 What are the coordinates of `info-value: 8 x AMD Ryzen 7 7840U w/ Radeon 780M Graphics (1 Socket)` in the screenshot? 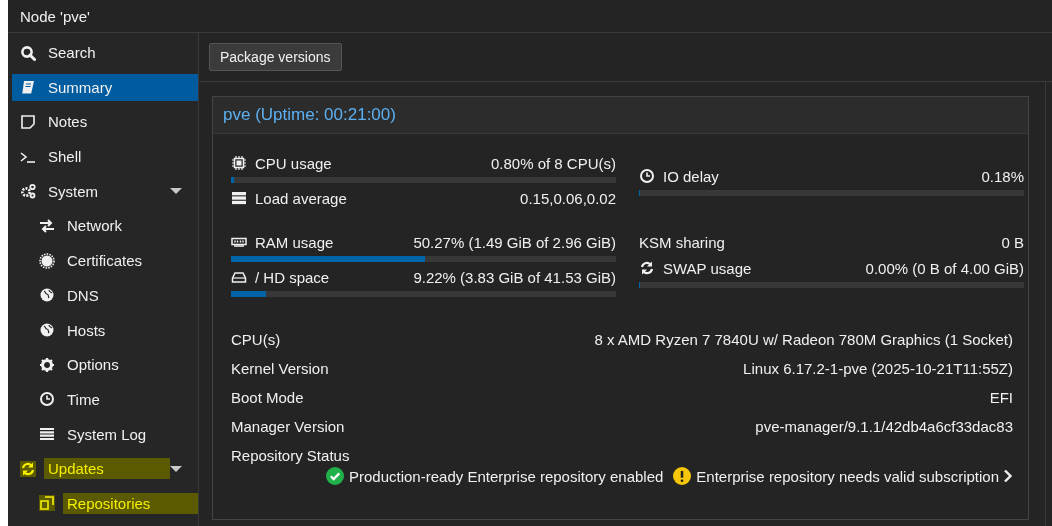 It's located at (803, 339).